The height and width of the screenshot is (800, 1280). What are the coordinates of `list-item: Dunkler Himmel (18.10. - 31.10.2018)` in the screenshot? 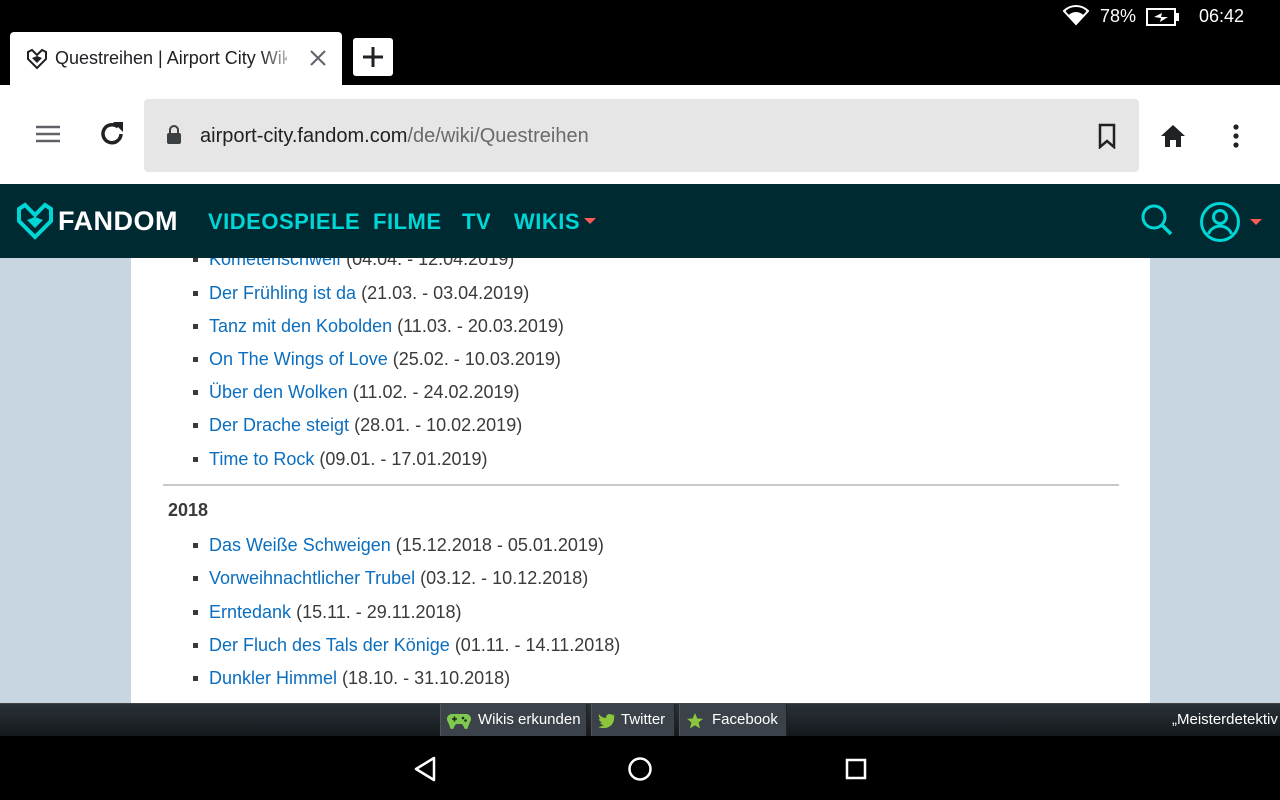 It's located at (352, 678).